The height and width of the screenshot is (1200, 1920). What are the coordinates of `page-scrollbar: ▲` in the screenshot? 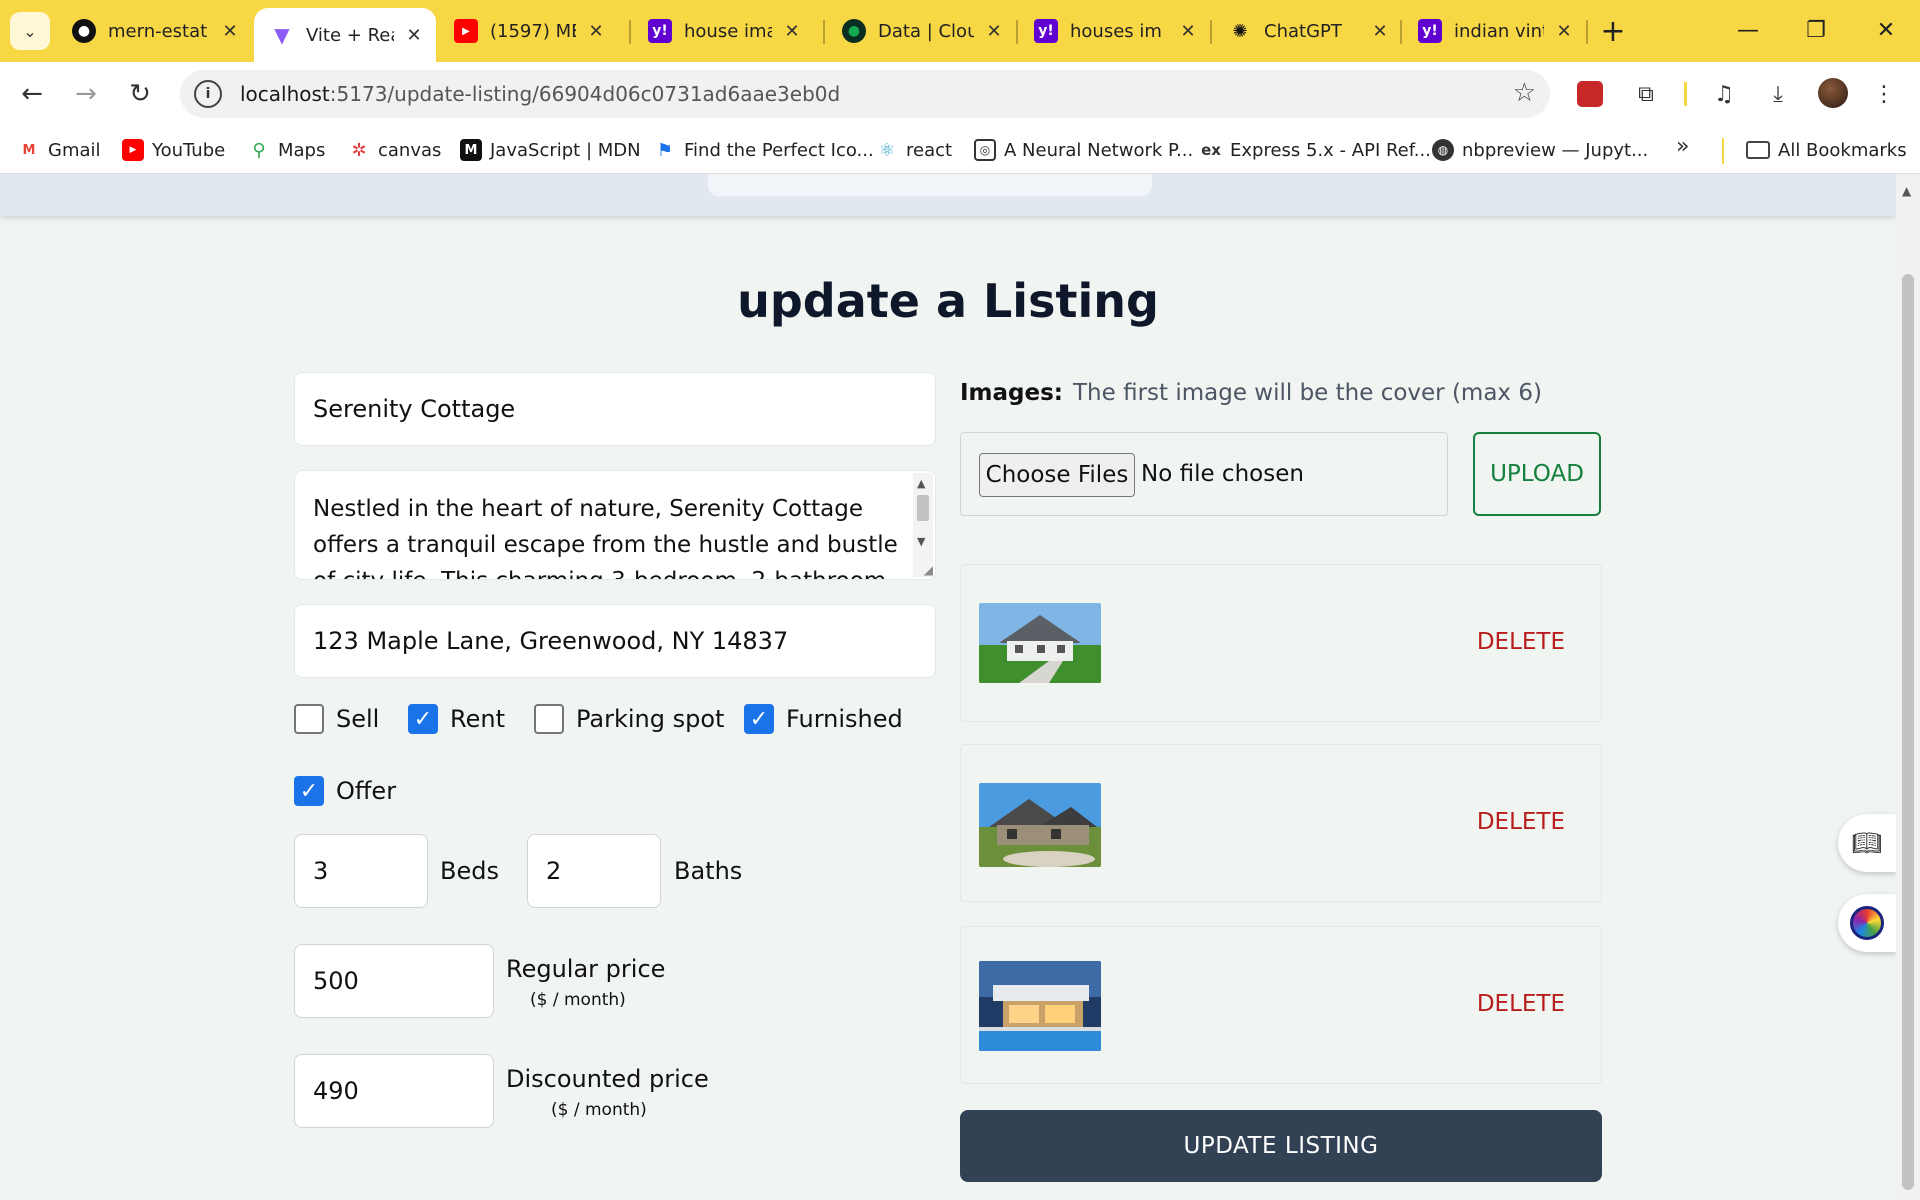 It's located at (1908, 687).